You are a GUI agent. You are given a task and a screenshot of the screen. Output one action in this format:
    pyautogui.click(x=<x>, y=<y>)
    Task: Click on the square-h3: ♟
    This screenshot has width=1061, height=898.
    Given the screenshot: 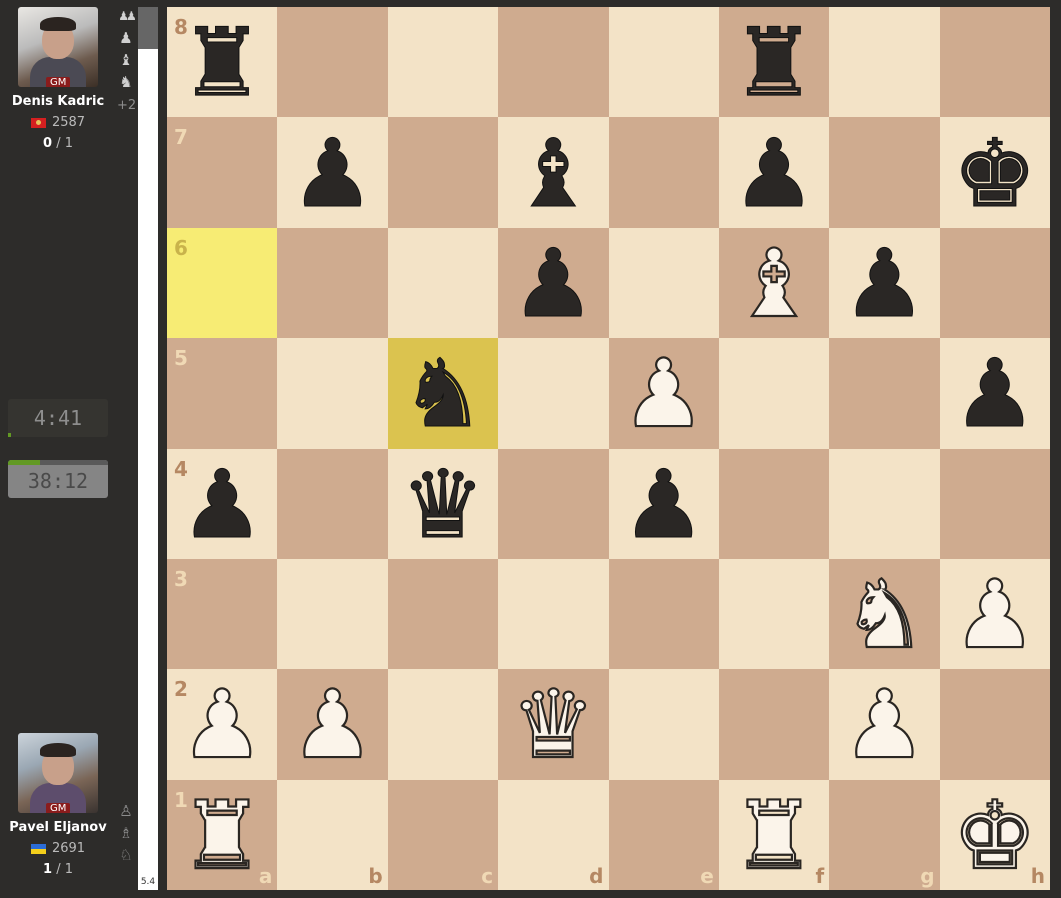 What is the action you would take?
    pyautogui.click(x=994, y=614)
    